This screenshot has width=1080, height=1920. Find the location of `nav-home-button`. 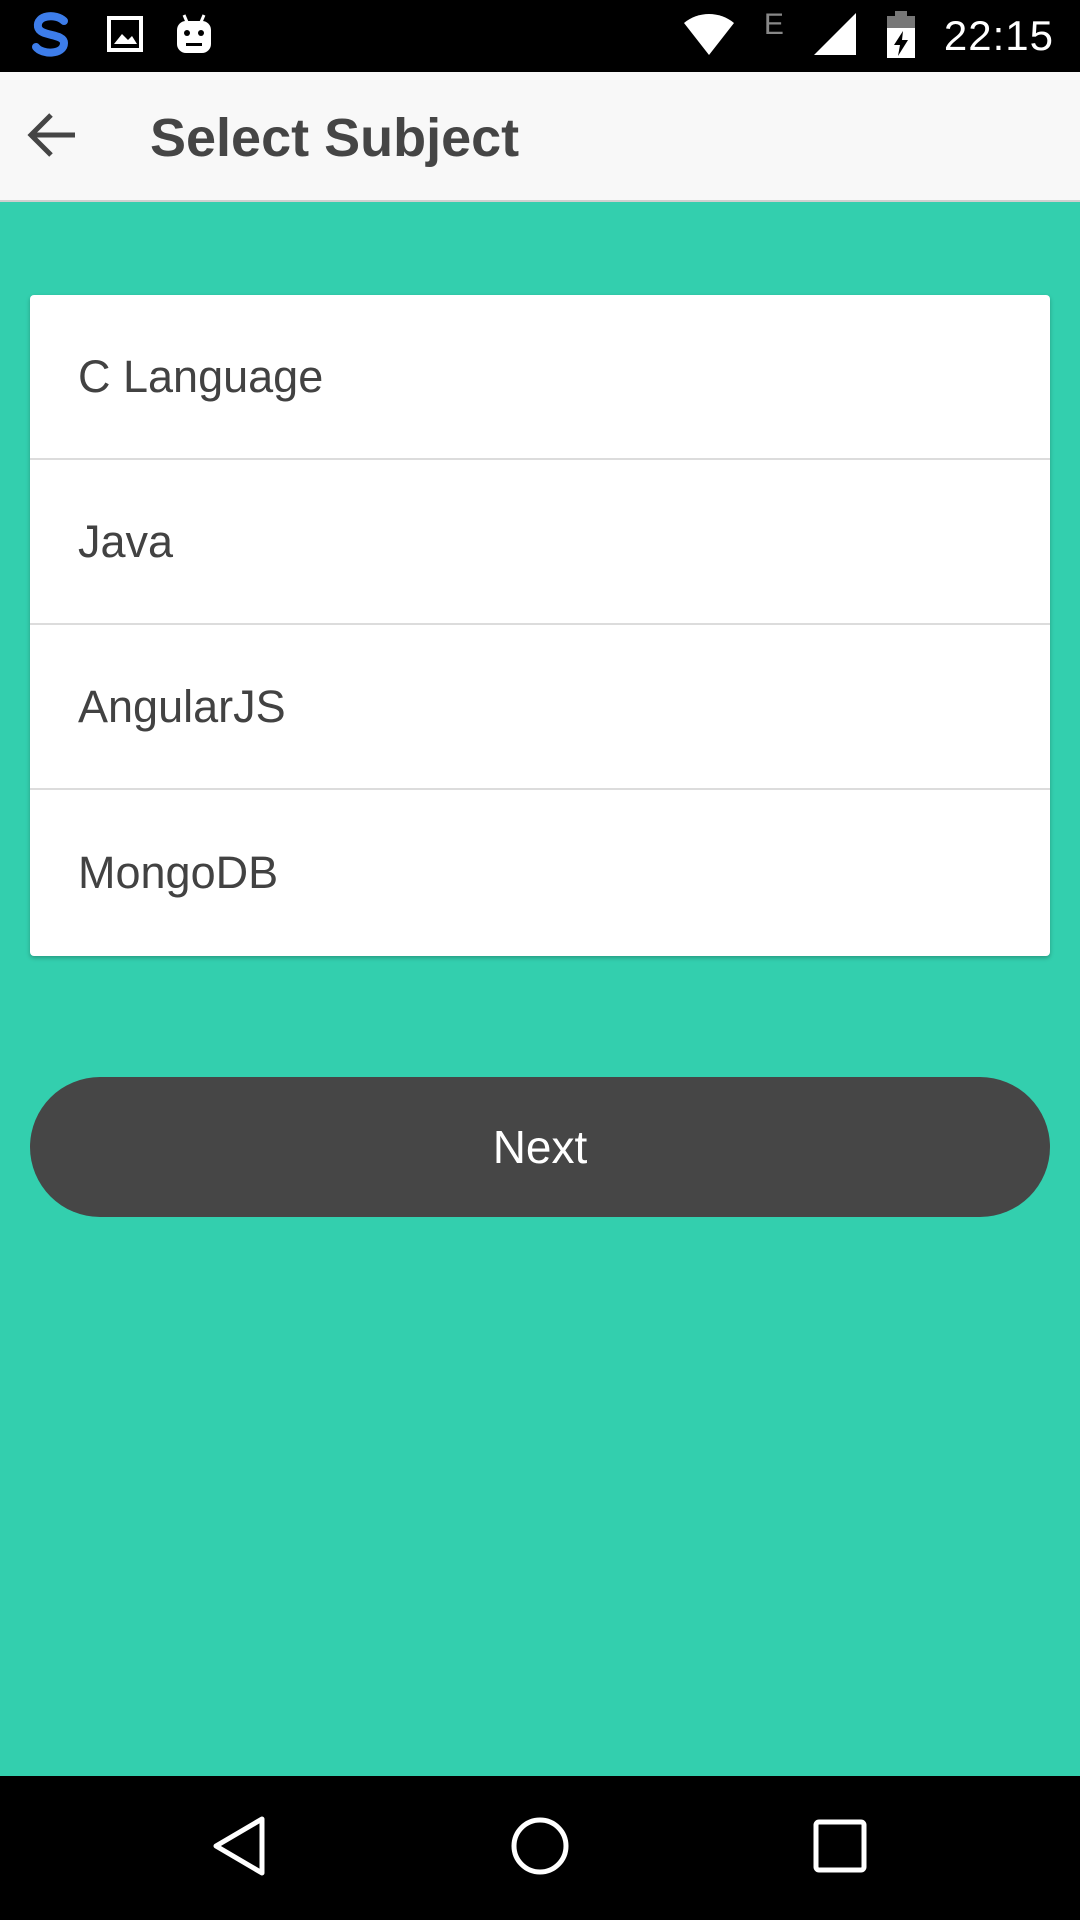

nav-home-button is located at coordinates (540, 1848).